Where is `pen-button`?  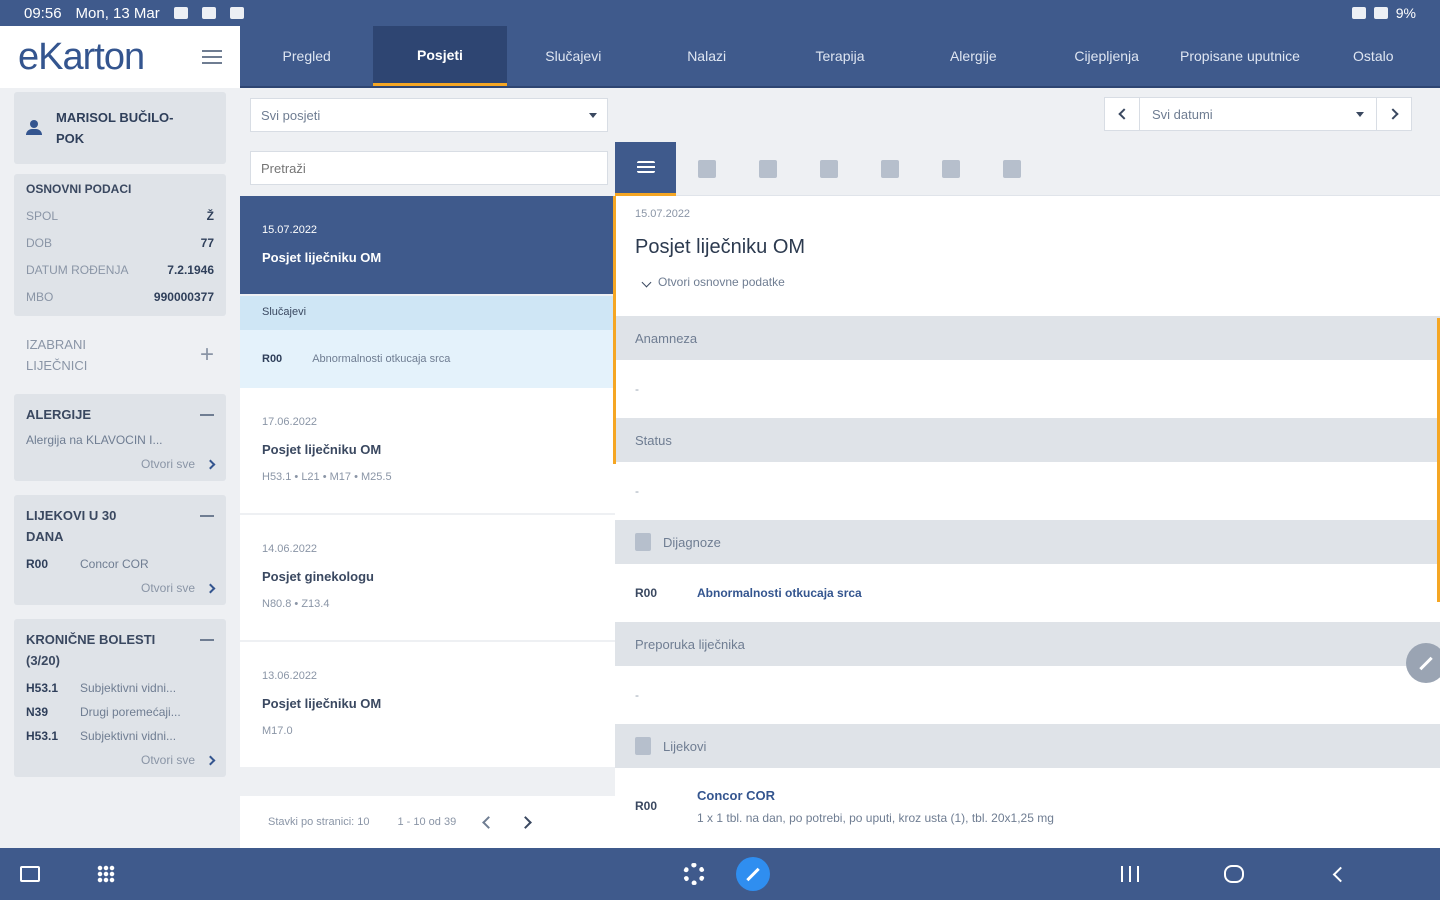
pen-button is located at coordinates (753, 874).